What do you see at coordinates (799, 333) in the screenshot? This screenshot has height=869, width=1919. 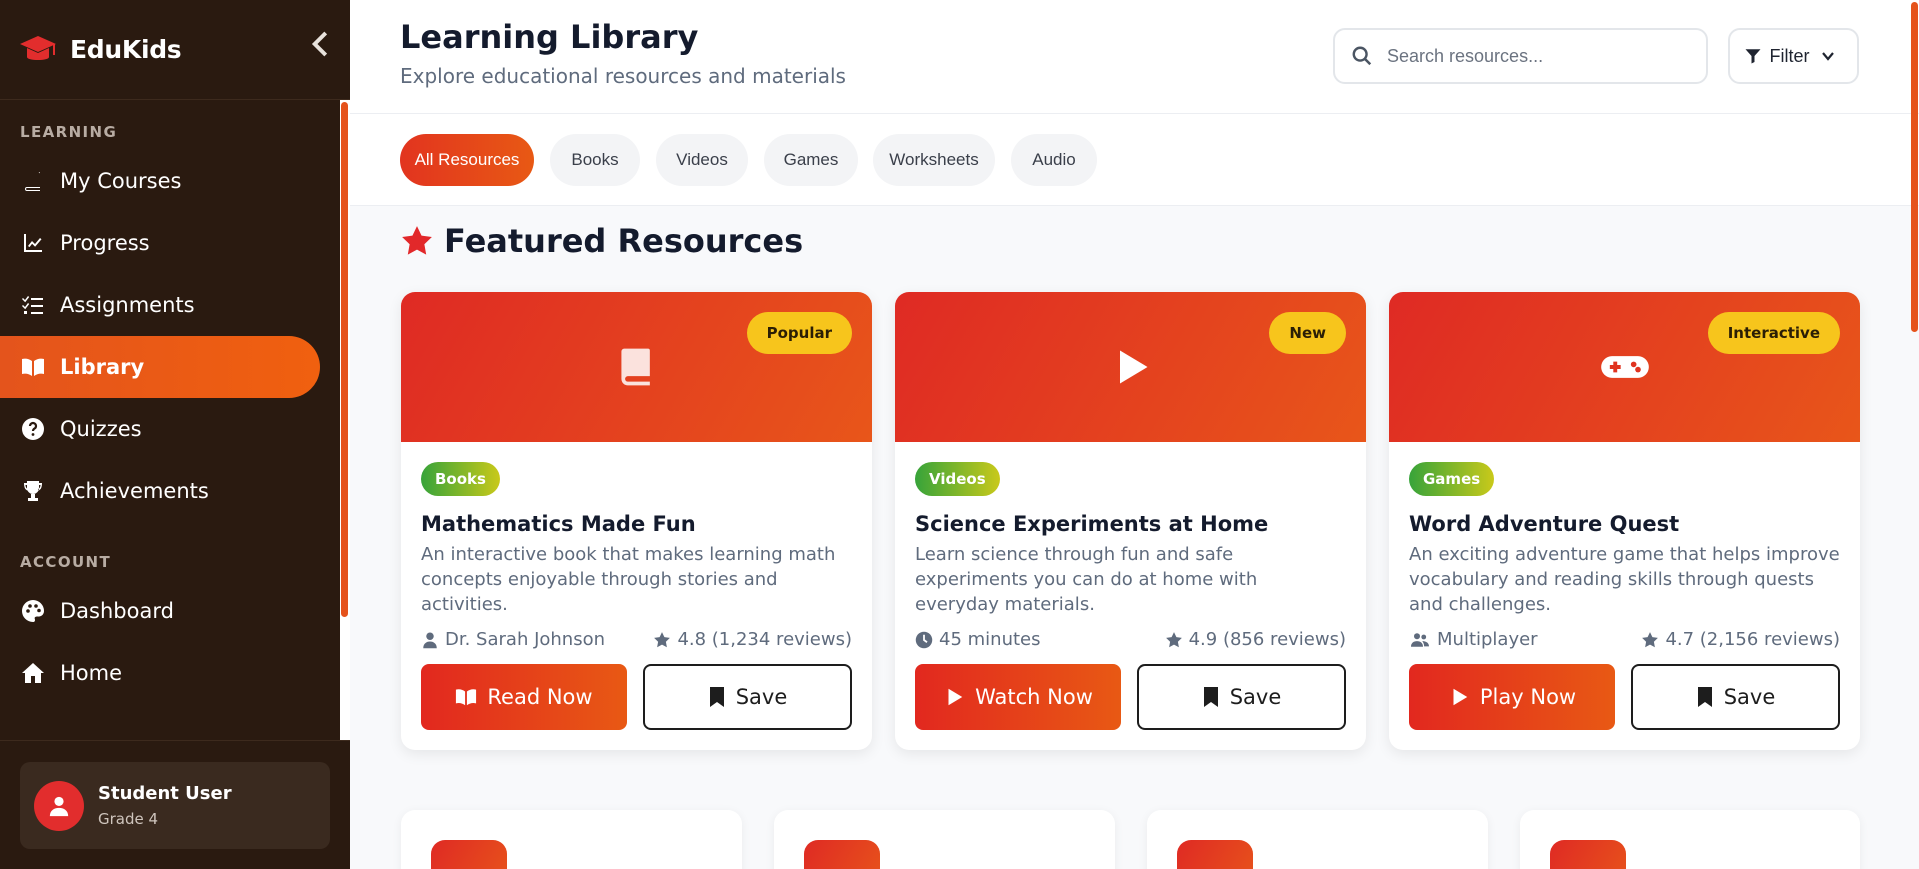 I see `status-badge: Popular` at bounding box center [799, 333].